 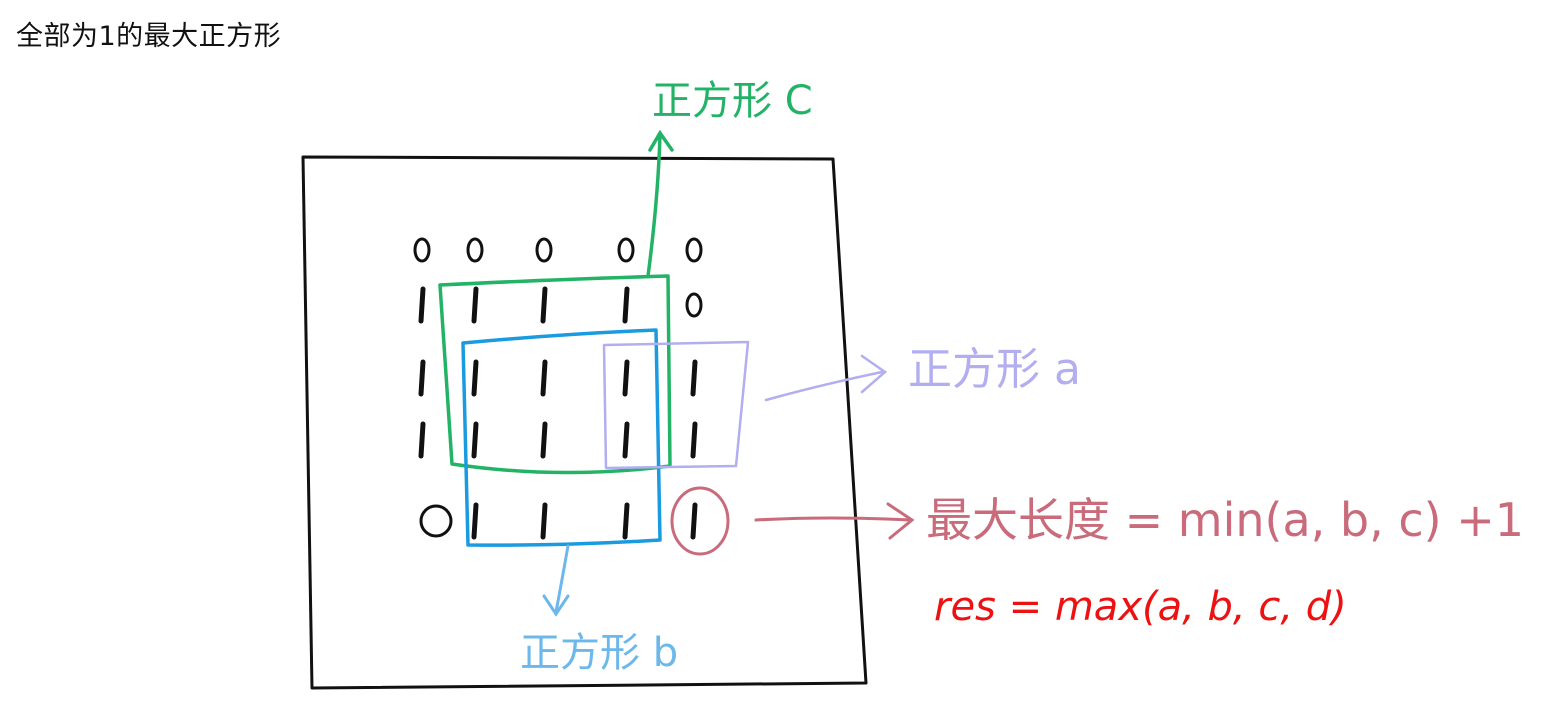 I want to click on cell-one-r3-c3, so click(x=626, y=440).